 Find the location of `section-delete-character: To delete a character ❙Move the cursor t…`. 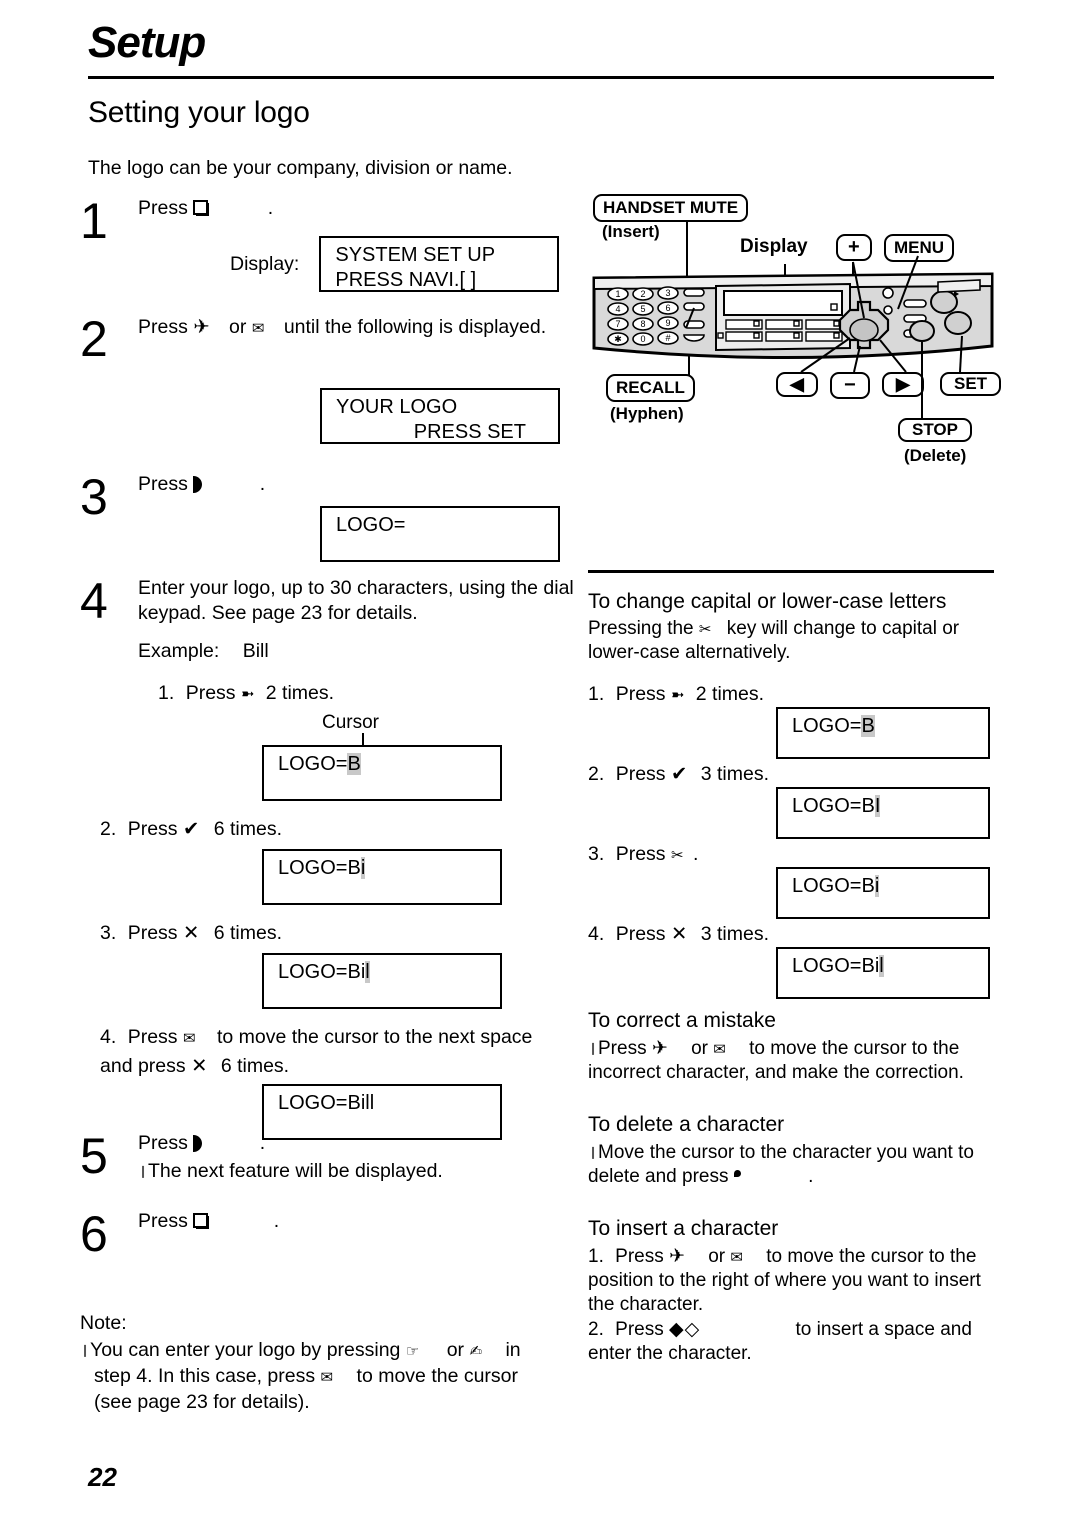

section-delete-character: To delete a character ❙Move the cursor t… is located at coordinates (798, 1150).